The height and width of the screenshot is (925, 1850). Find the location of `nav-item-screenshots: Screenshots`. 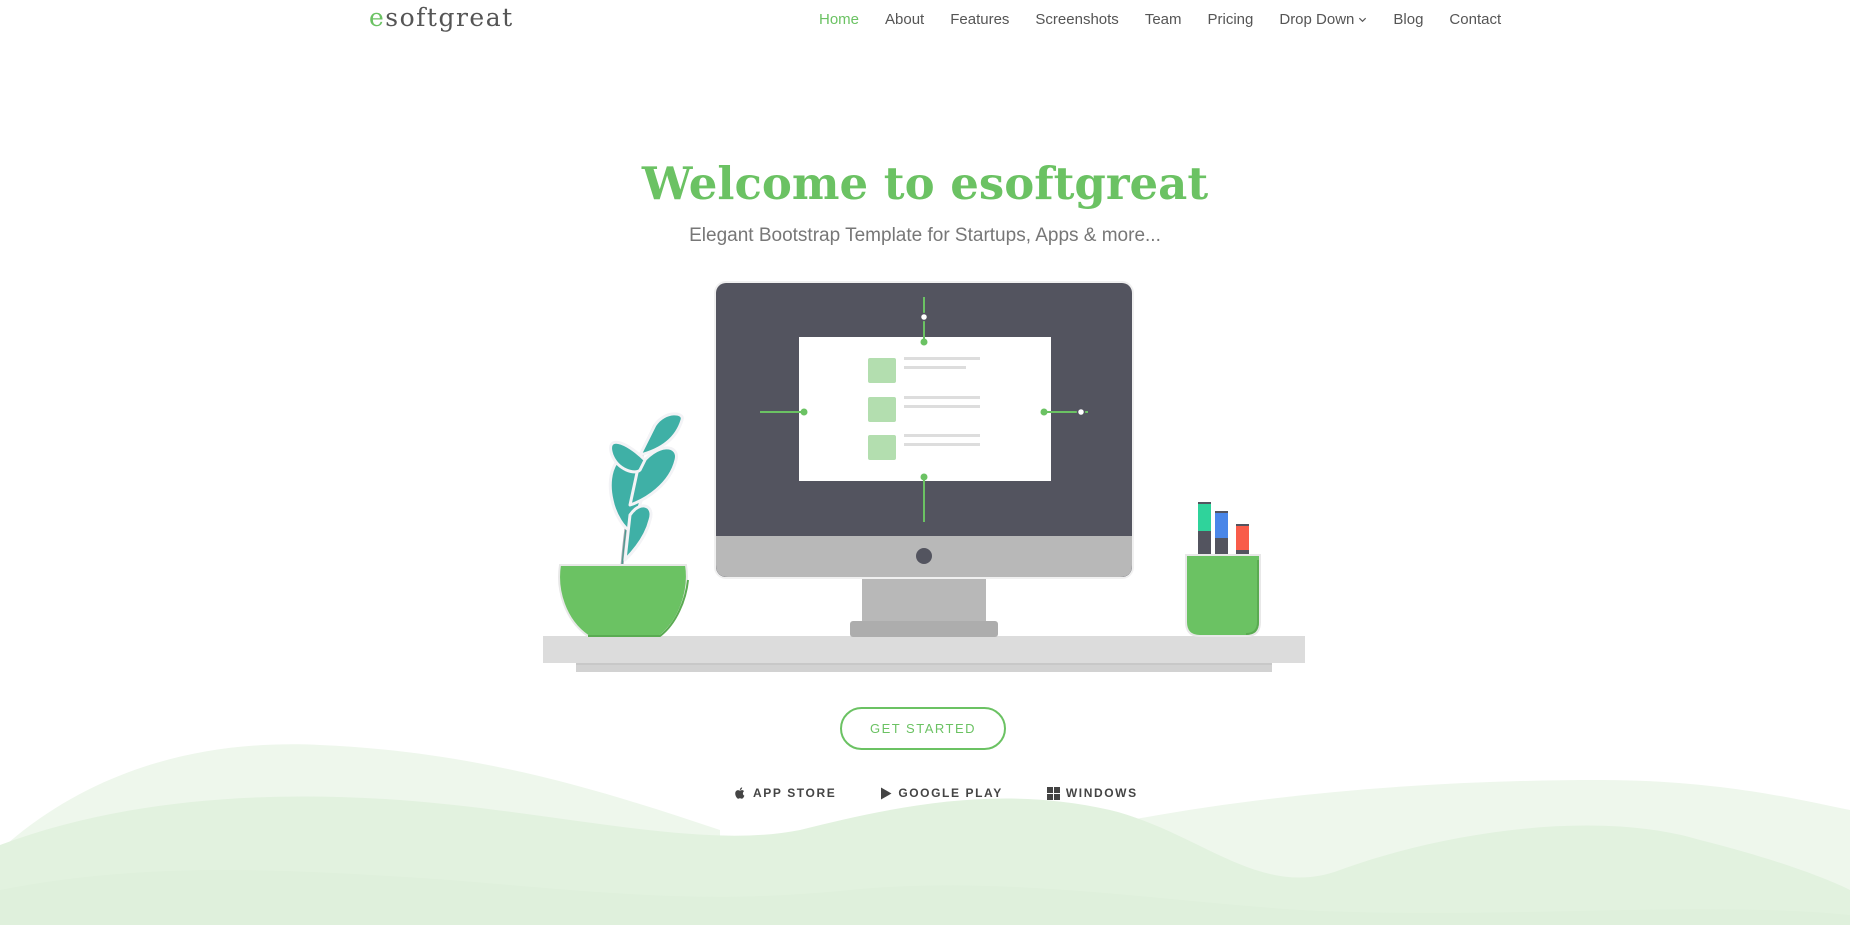

nav-item-screenshots: Screenshots is located at coordinates (1076, 19).